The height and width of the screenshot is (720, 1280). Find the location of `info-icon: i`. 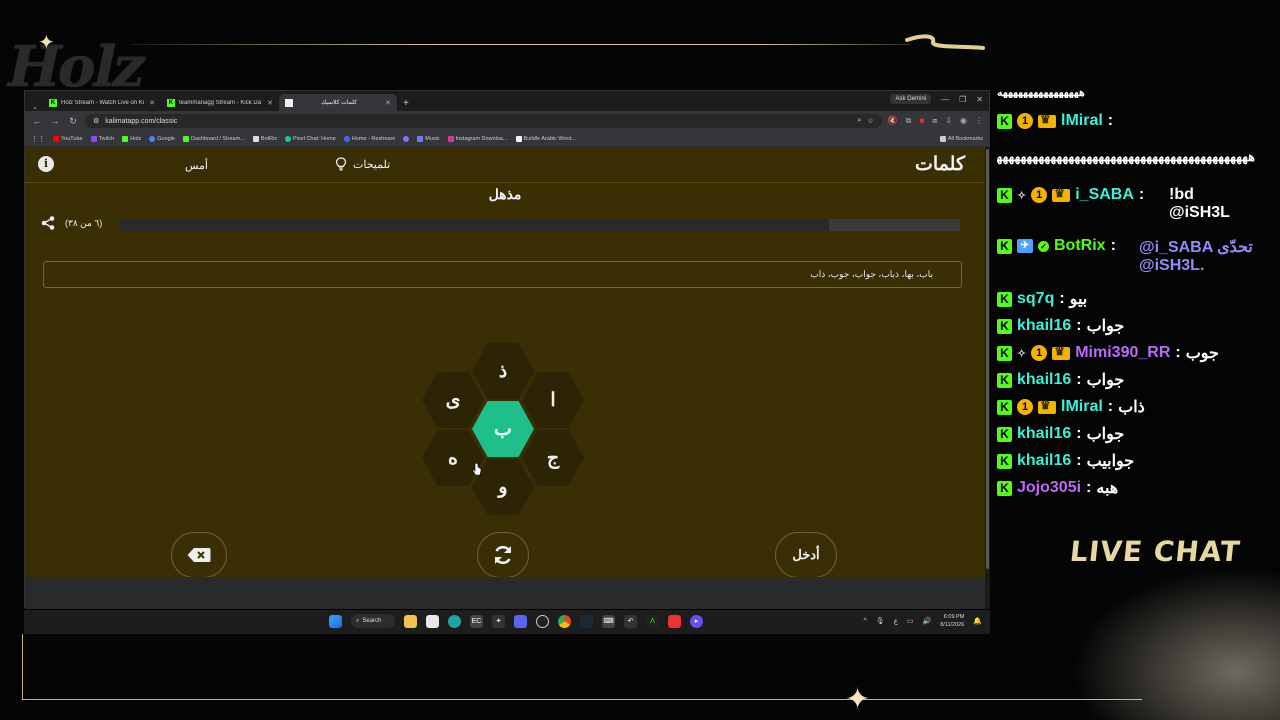

info-icon: i is located at coordinates (46, 164).